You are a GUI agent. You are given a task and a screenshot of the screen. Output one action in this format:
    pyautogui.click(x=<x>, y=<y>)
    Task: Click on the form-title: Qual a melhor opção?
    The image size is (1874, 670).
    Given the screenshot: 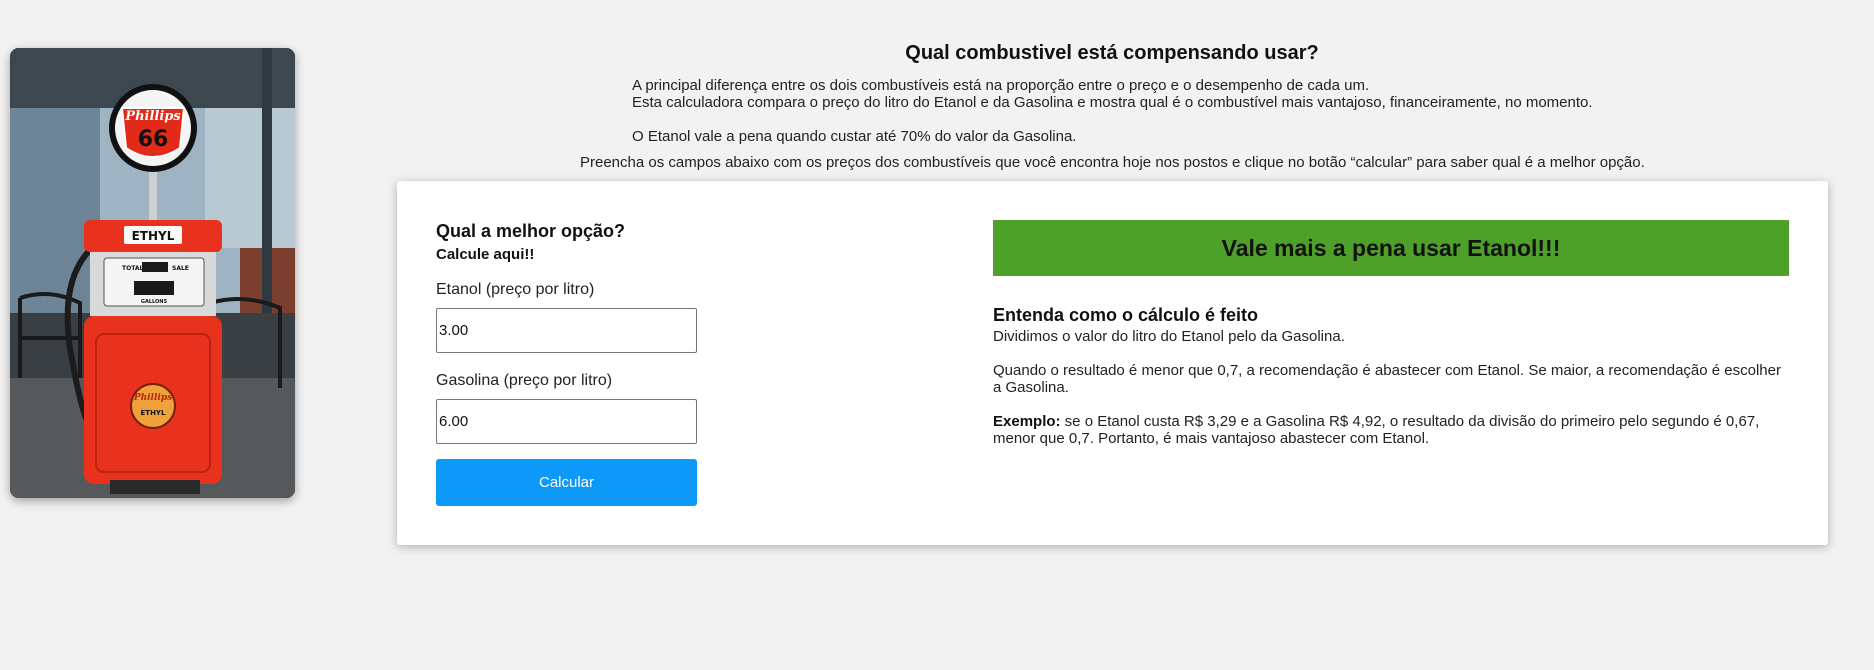 What is the action you would take?
    pyautogui.click(x=531, y=231)
    